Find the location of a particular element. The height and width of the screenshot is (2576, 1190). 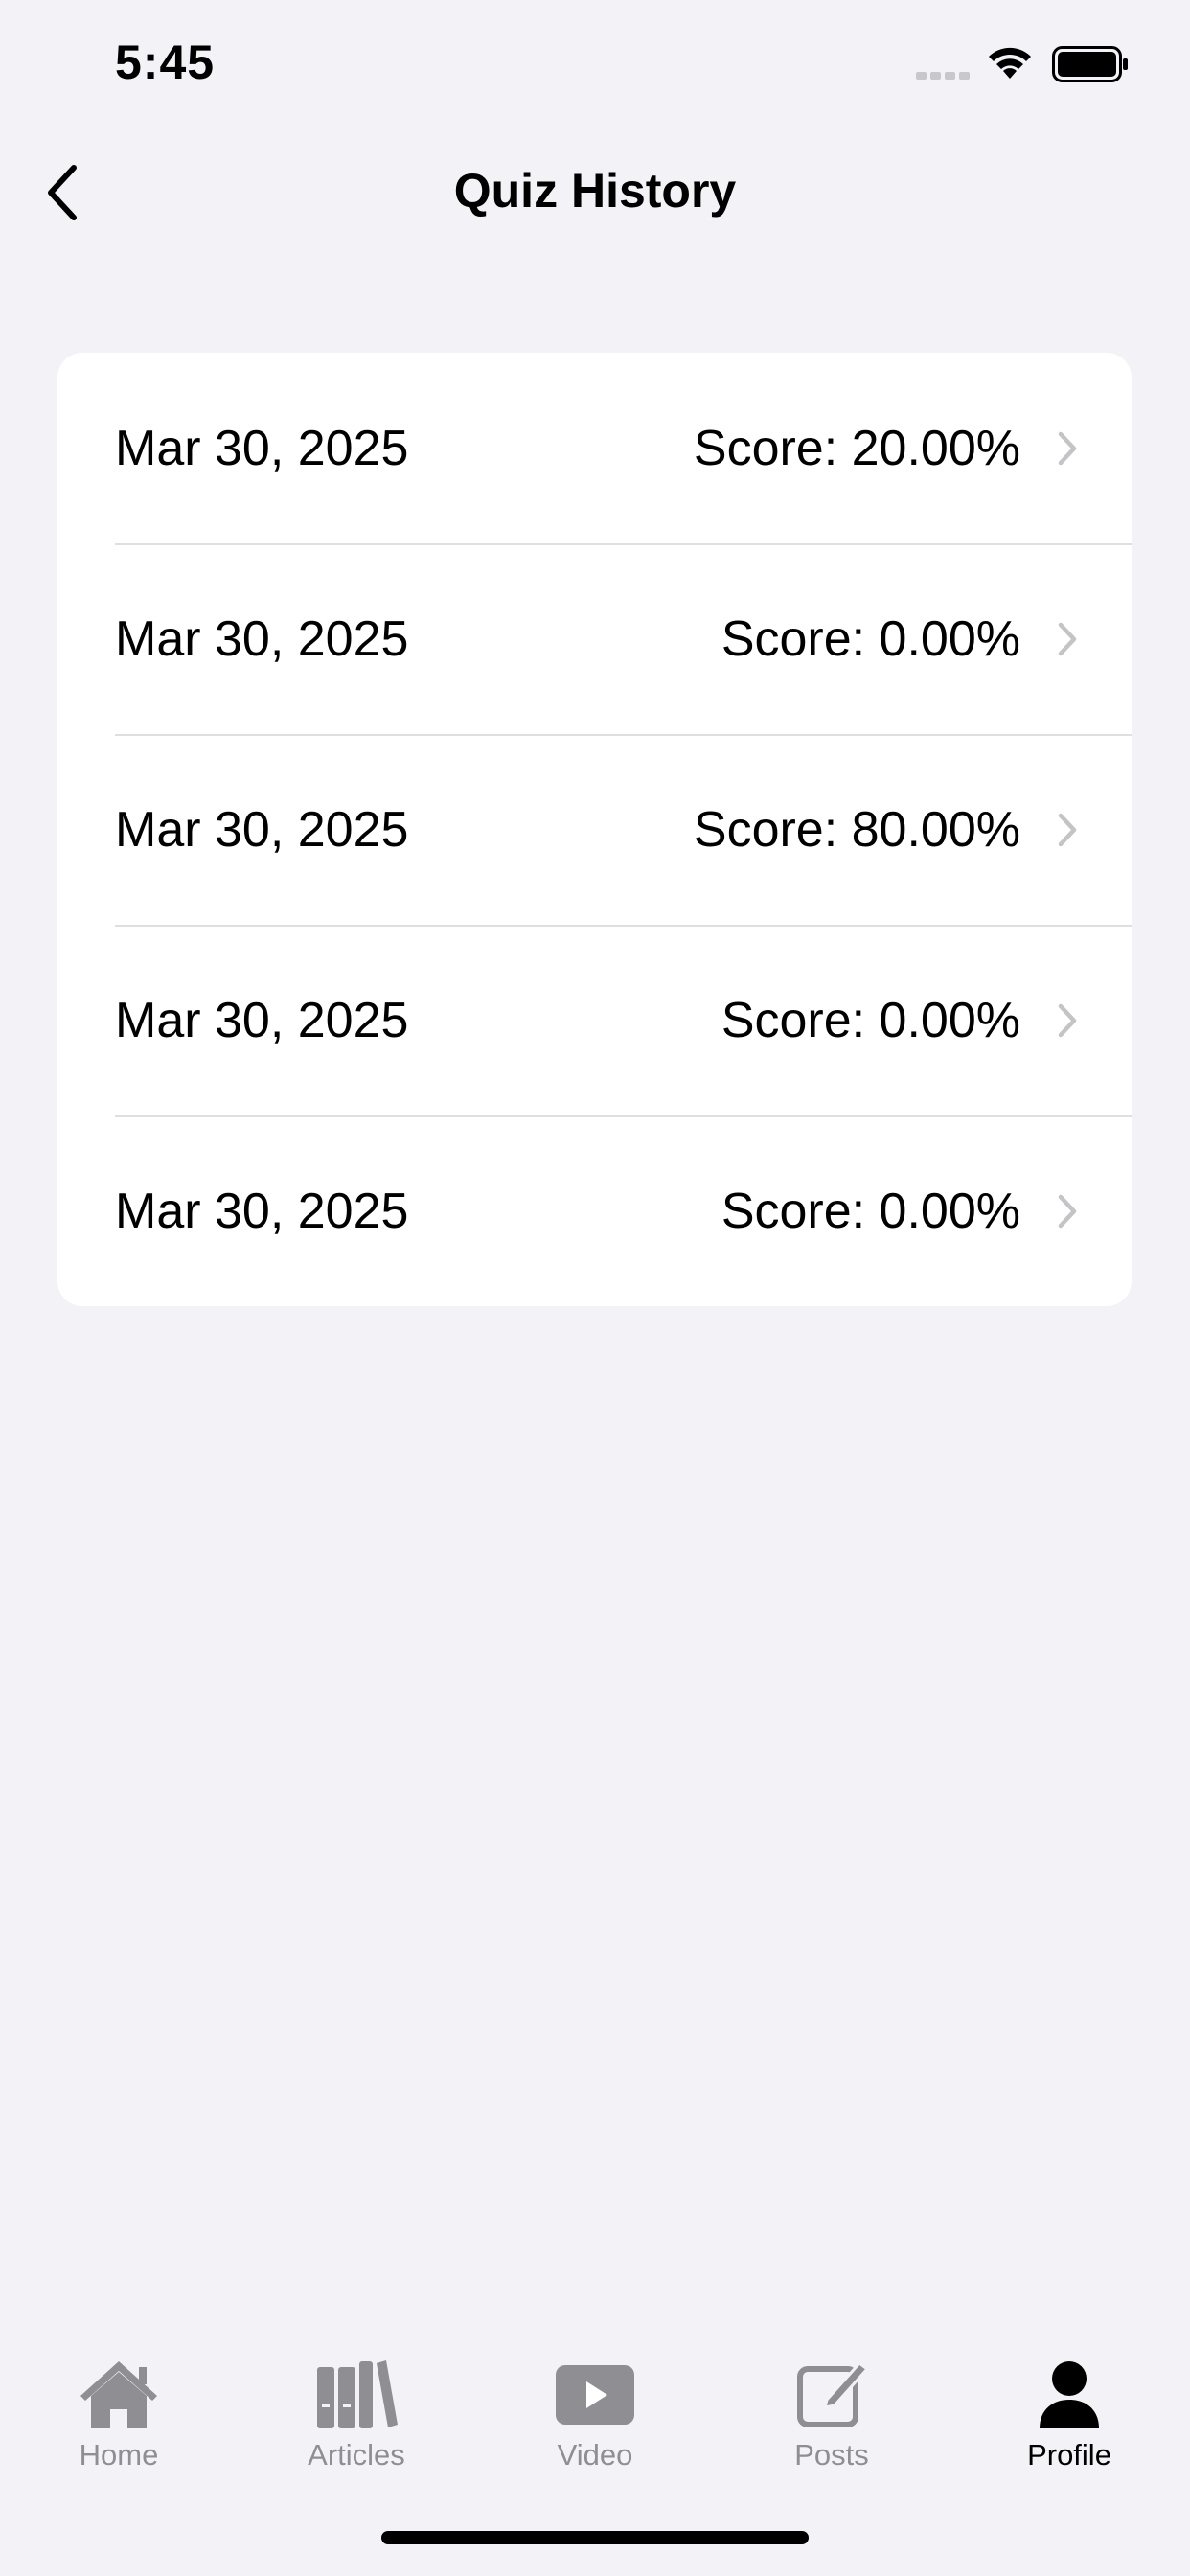

tab-label: Profile is located at coordinates (1069, 2455).